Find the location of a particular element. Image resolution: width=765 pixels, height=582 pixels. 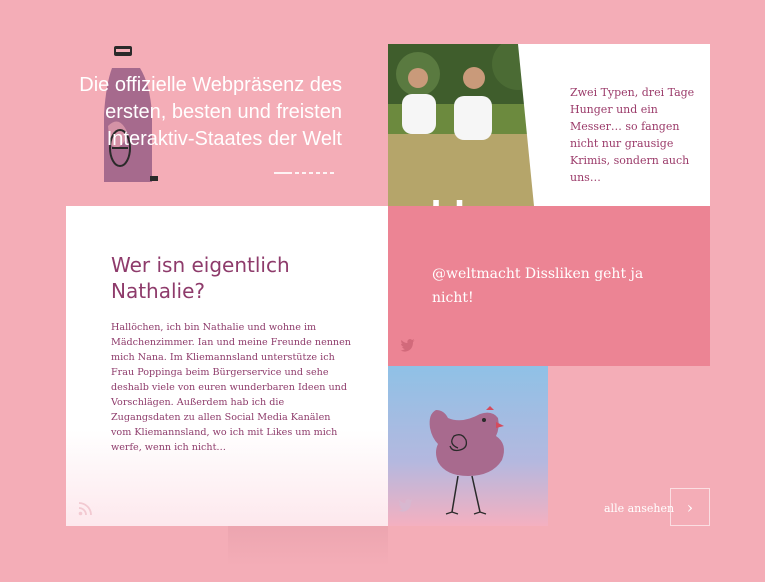

next-arrow-button: › is located at coordinates (690, 507).